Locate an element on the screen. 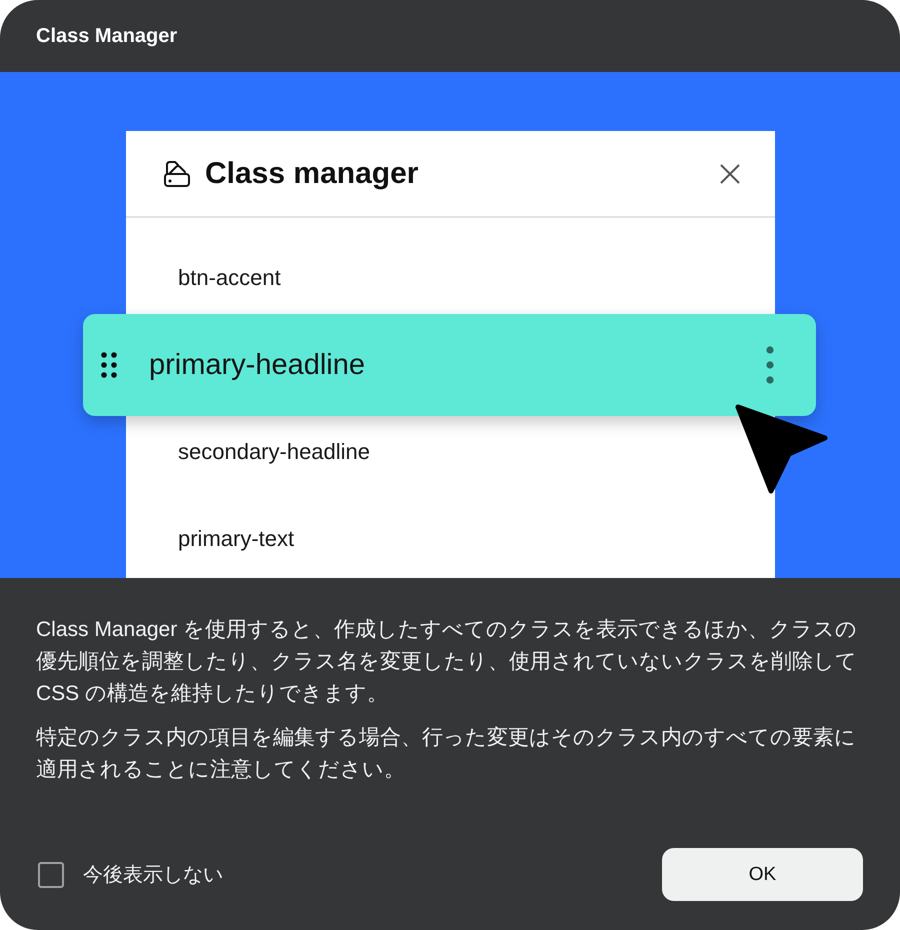  close-icon is located at coordinates (730, 174).